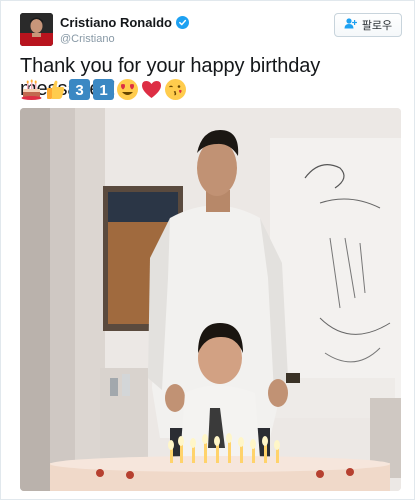 The image size is (415, 500). I want to click on follow-button-label: 팔로우, so click(377, 26).